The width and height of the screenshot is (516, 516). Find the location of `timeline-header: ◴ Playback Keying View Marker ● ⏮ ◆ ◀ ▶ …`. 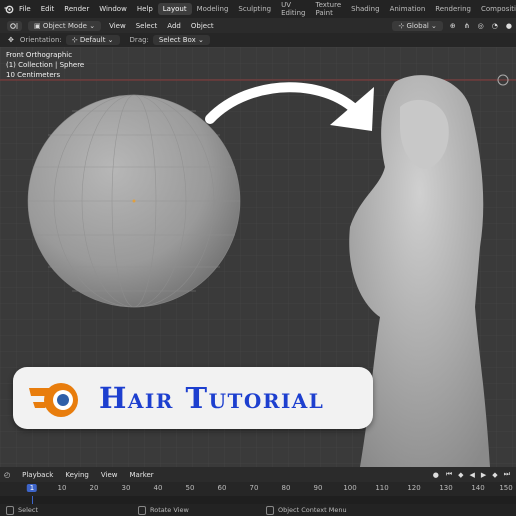

timeline-header: ◴ Playback Keying View Marker ● ⏮ ◆ ◀ ▶ … is located at coordinates (258, 474).